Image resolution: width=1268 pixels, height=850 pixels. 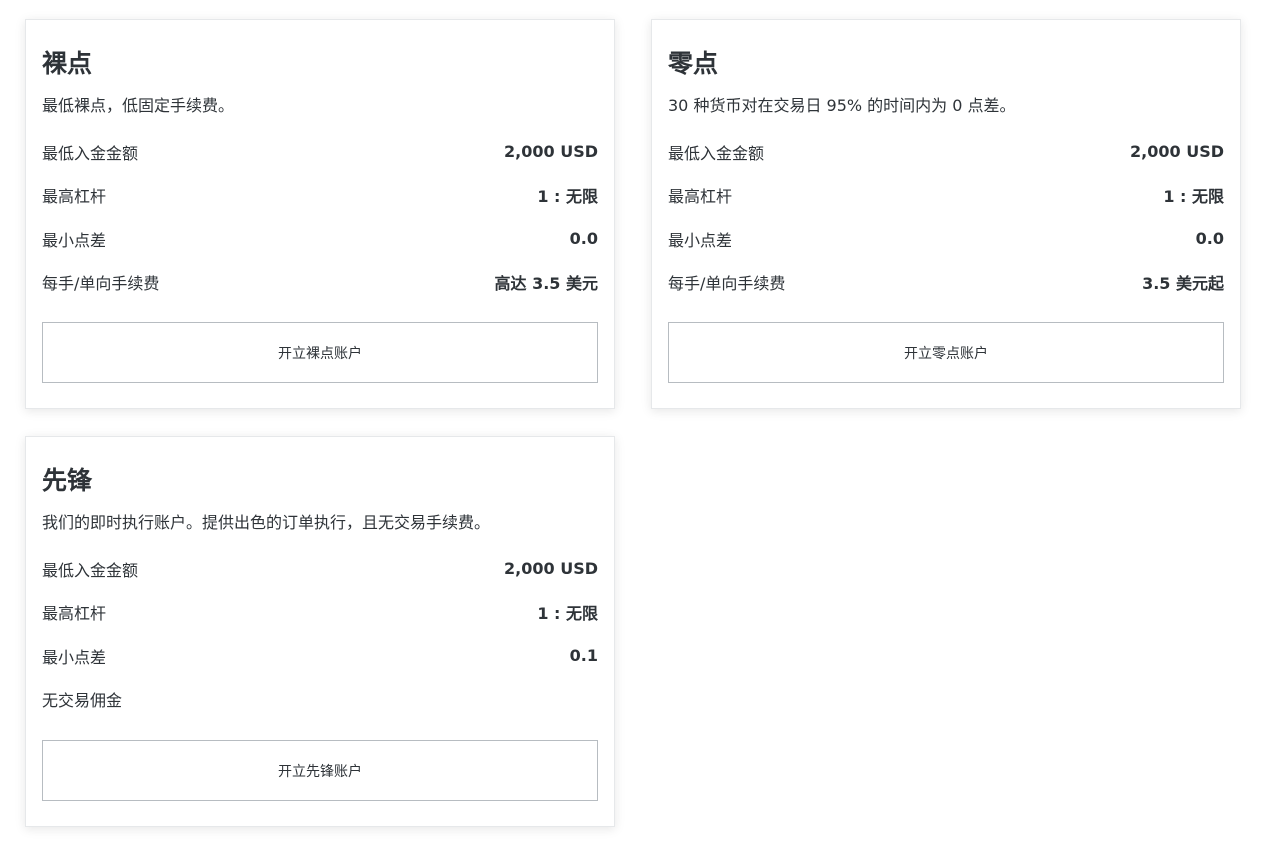 What do you see at coordinates (320, 283) in the screenshot?
I see `spec-row-commission: 每手/单向手续费 高达 3.5 美元` at bounding box center [320, 283].